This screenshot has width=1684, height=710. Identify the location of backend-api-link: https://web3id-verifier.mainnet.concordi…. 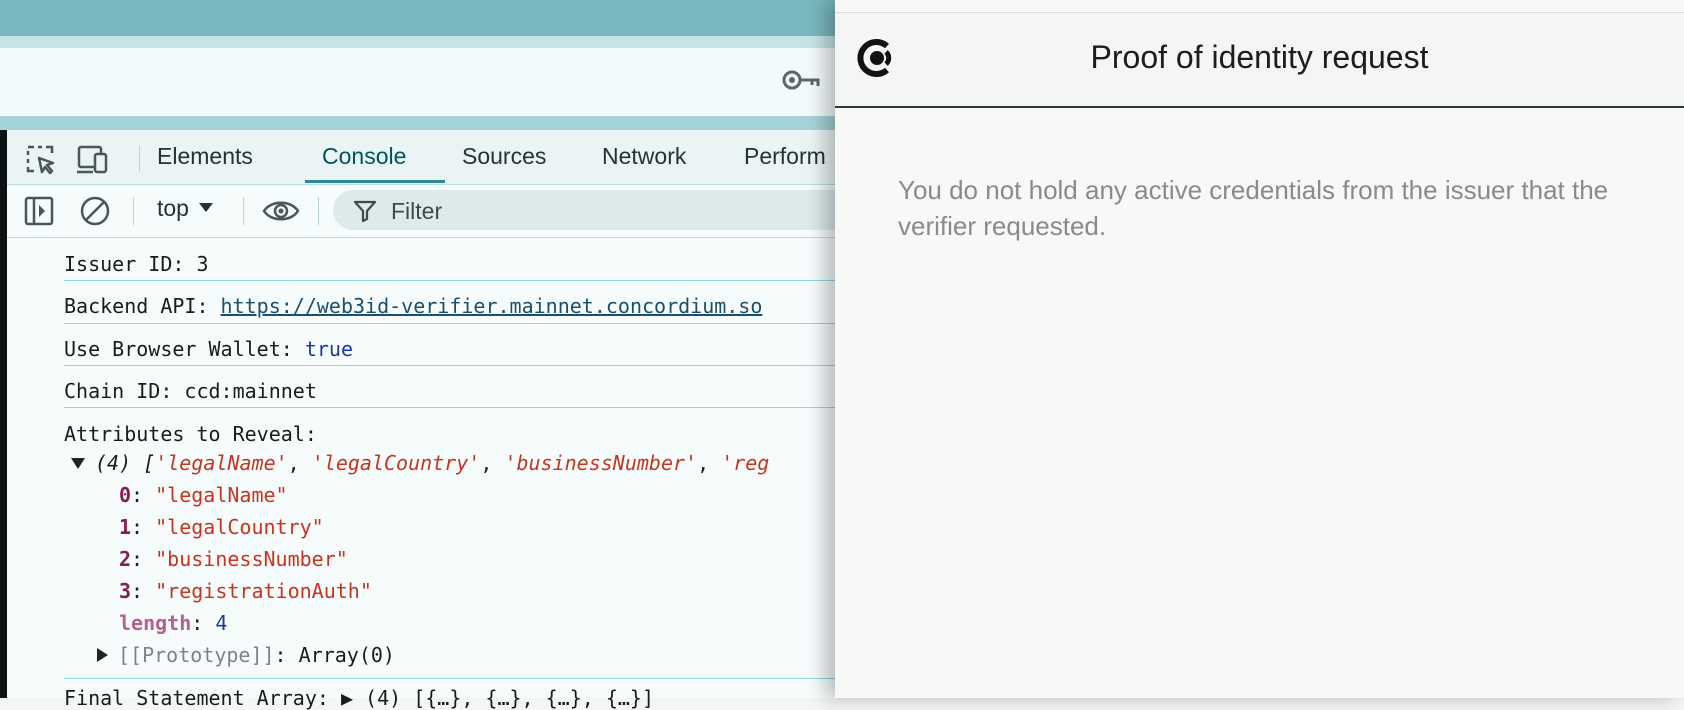
(492, 306).